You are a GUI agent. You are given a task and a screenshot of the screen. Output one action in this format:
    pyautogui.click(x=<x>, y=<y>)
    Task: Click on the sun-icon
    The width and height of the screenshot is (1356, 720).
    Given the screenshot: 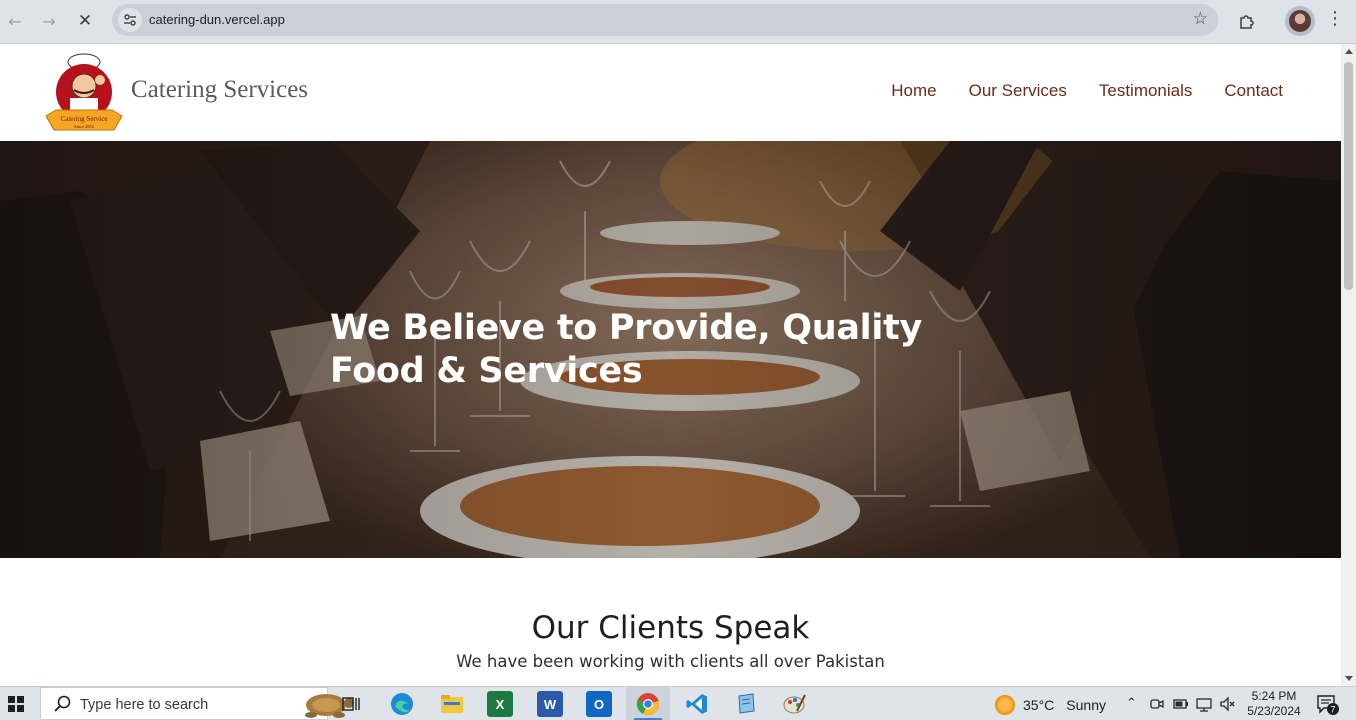 What is the action you would take?
    pyautogui.click(x=1005, y=705)
    